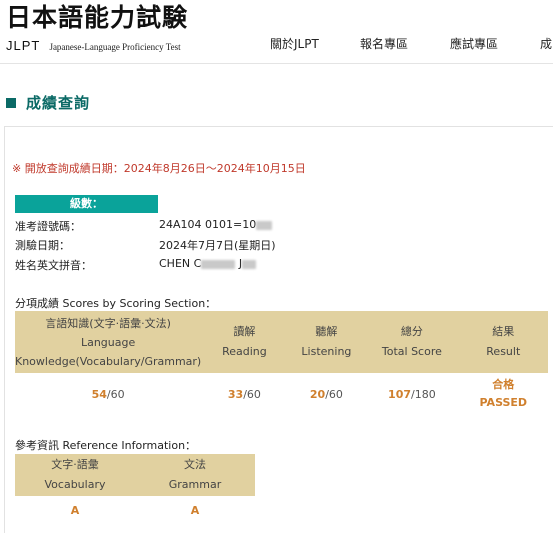  Describe the element at coordinates (216, 224) in the screenshot. I see `exam-number-value: 24A104 0101=10` at that location.